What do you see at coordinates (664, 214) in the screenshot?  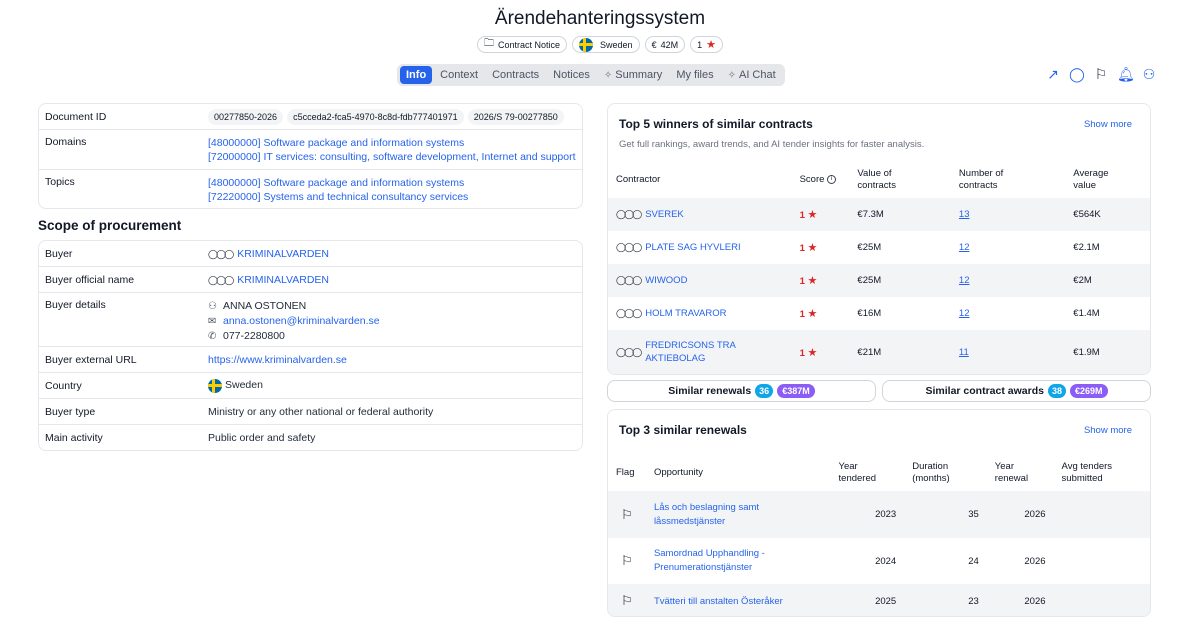 I see `contractor-link: SVEREK` at bounding box center [664, 214].